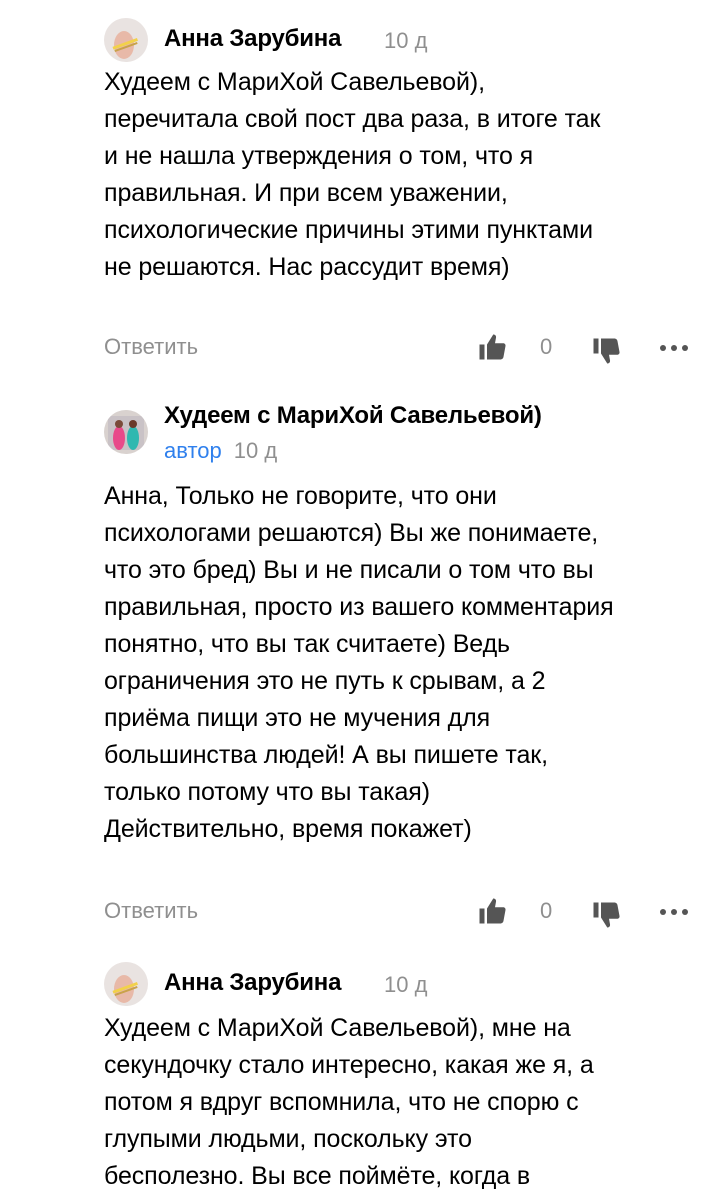 The height and width of the screenshot is (1200, 724). What do you see at coordinates (317, 1176) in the screenshot?
I see `comment-text-line: бесполезно. Вы все поймёте, когда в` at bounding box center [317, 1176].